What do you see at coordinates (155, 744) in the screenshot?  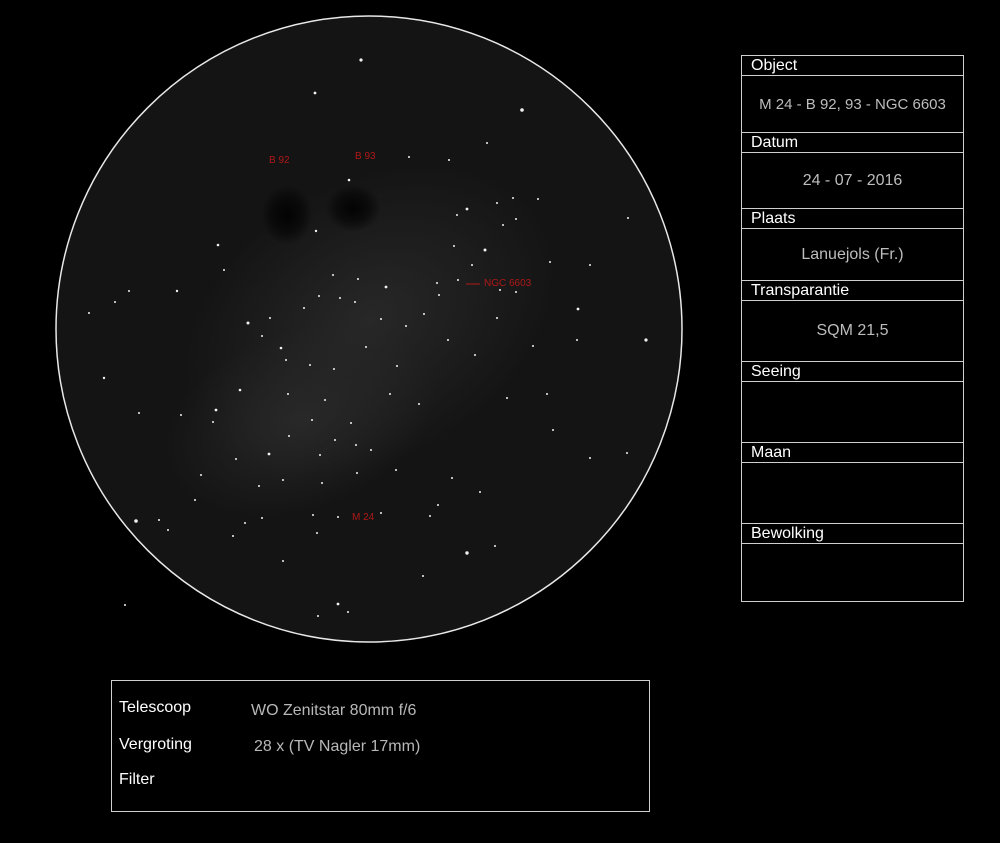 I see `magnification-label: Vergroting` at bounding box center [155, 744].